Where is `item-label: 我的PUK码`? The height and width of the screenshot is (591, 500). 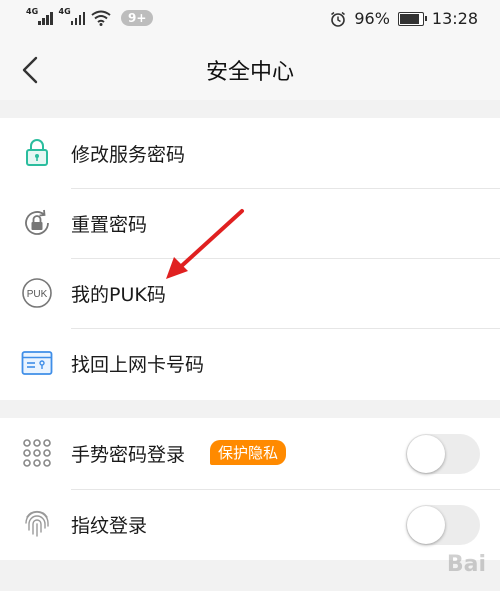 item-label: 我的PUK码 is located at coordinates (118, 295).